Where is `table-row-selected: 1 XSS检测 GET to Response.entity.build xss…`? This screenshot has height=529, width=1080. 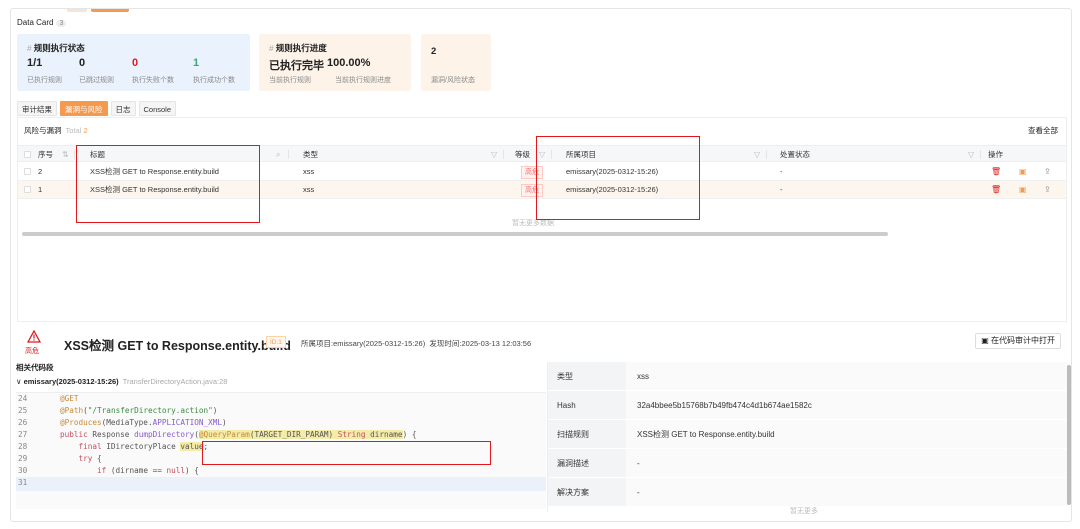 table-row-selected: 1 XSS检测 GET to Response.entity.build xss… is located at coordinates (542, 190).